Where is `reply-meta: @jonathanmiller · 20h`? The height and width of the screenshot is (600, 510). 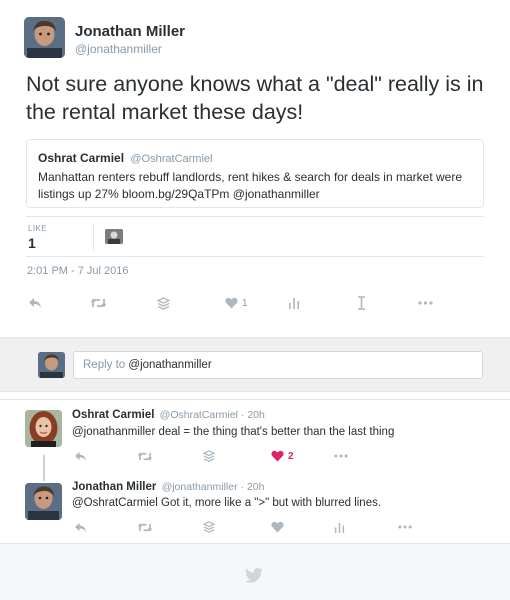 reply-meta: @jonathanmiller · 20h is located at coordinates (213, 487).